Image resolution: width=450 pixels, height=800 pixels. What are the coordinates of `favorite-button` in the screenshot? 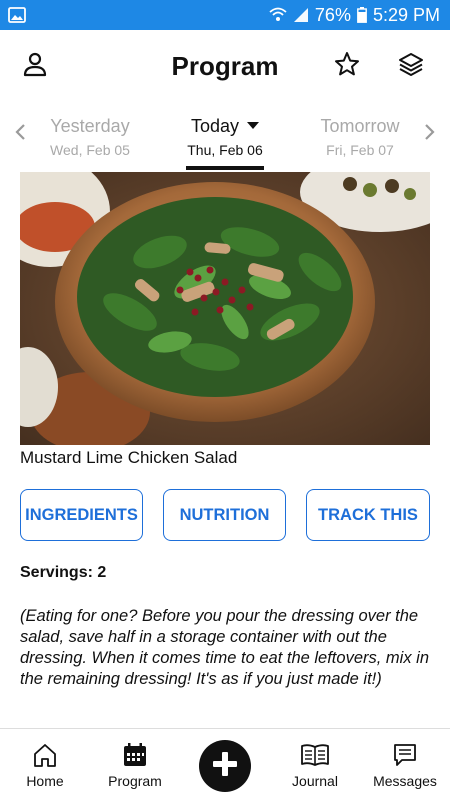 It's located at (347, 66).